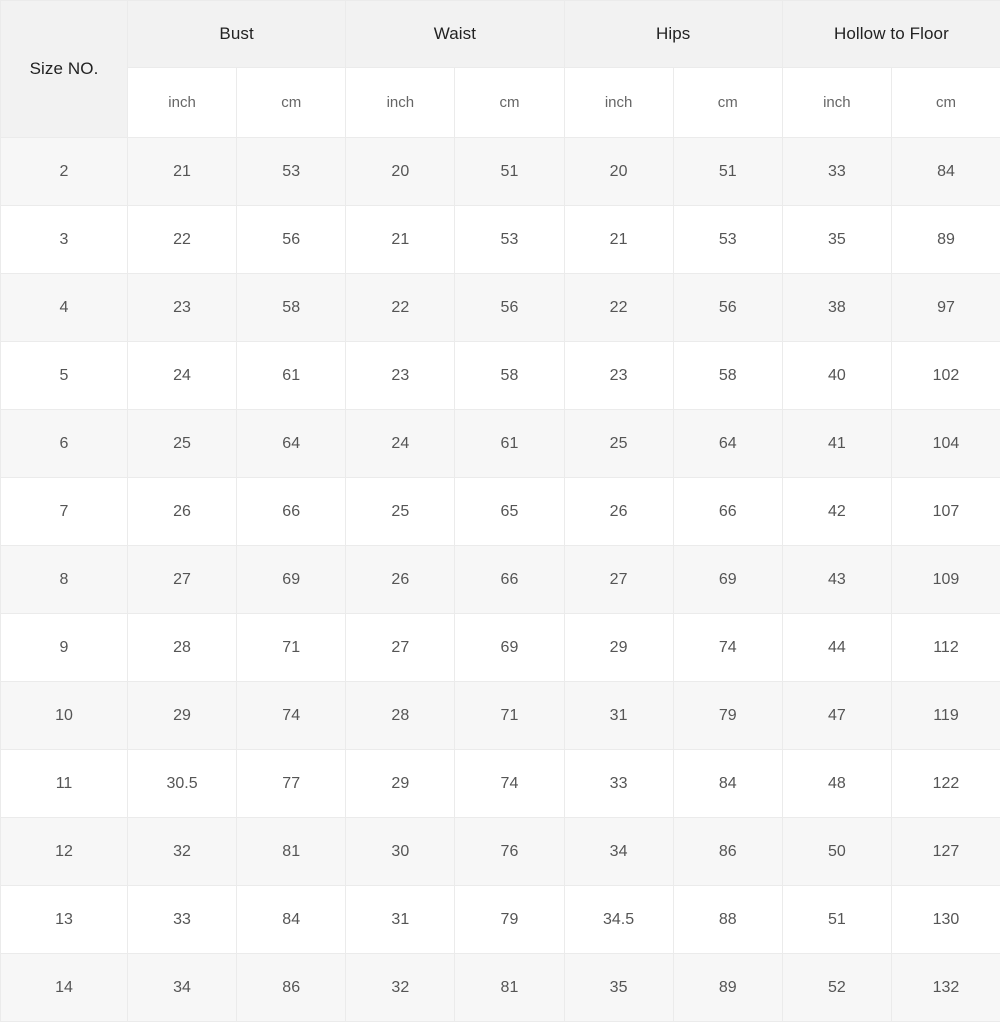  Describe the element at coordinates (64, 852) in the screenshot. I see `cell-size-no: 12` at that location.